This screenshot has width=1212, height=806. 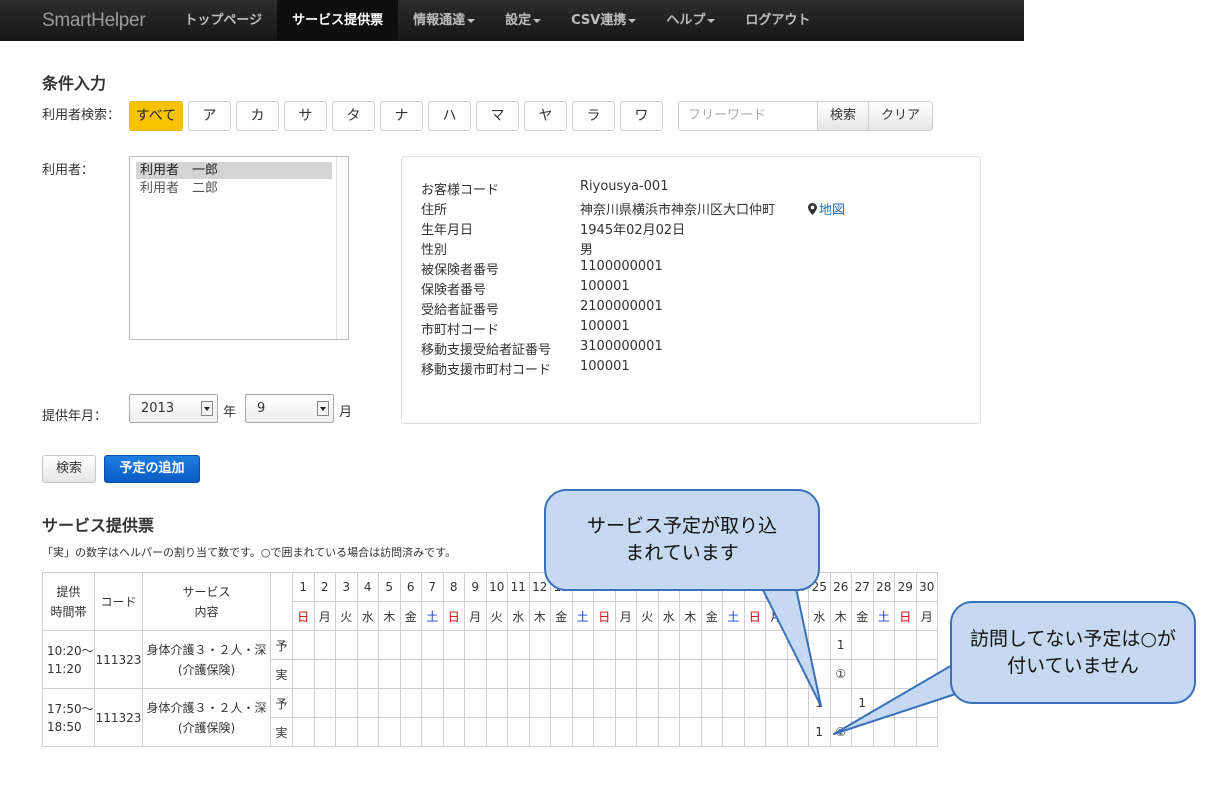 I want to click on listbox-scrollbar, so click(x=342, y=248).